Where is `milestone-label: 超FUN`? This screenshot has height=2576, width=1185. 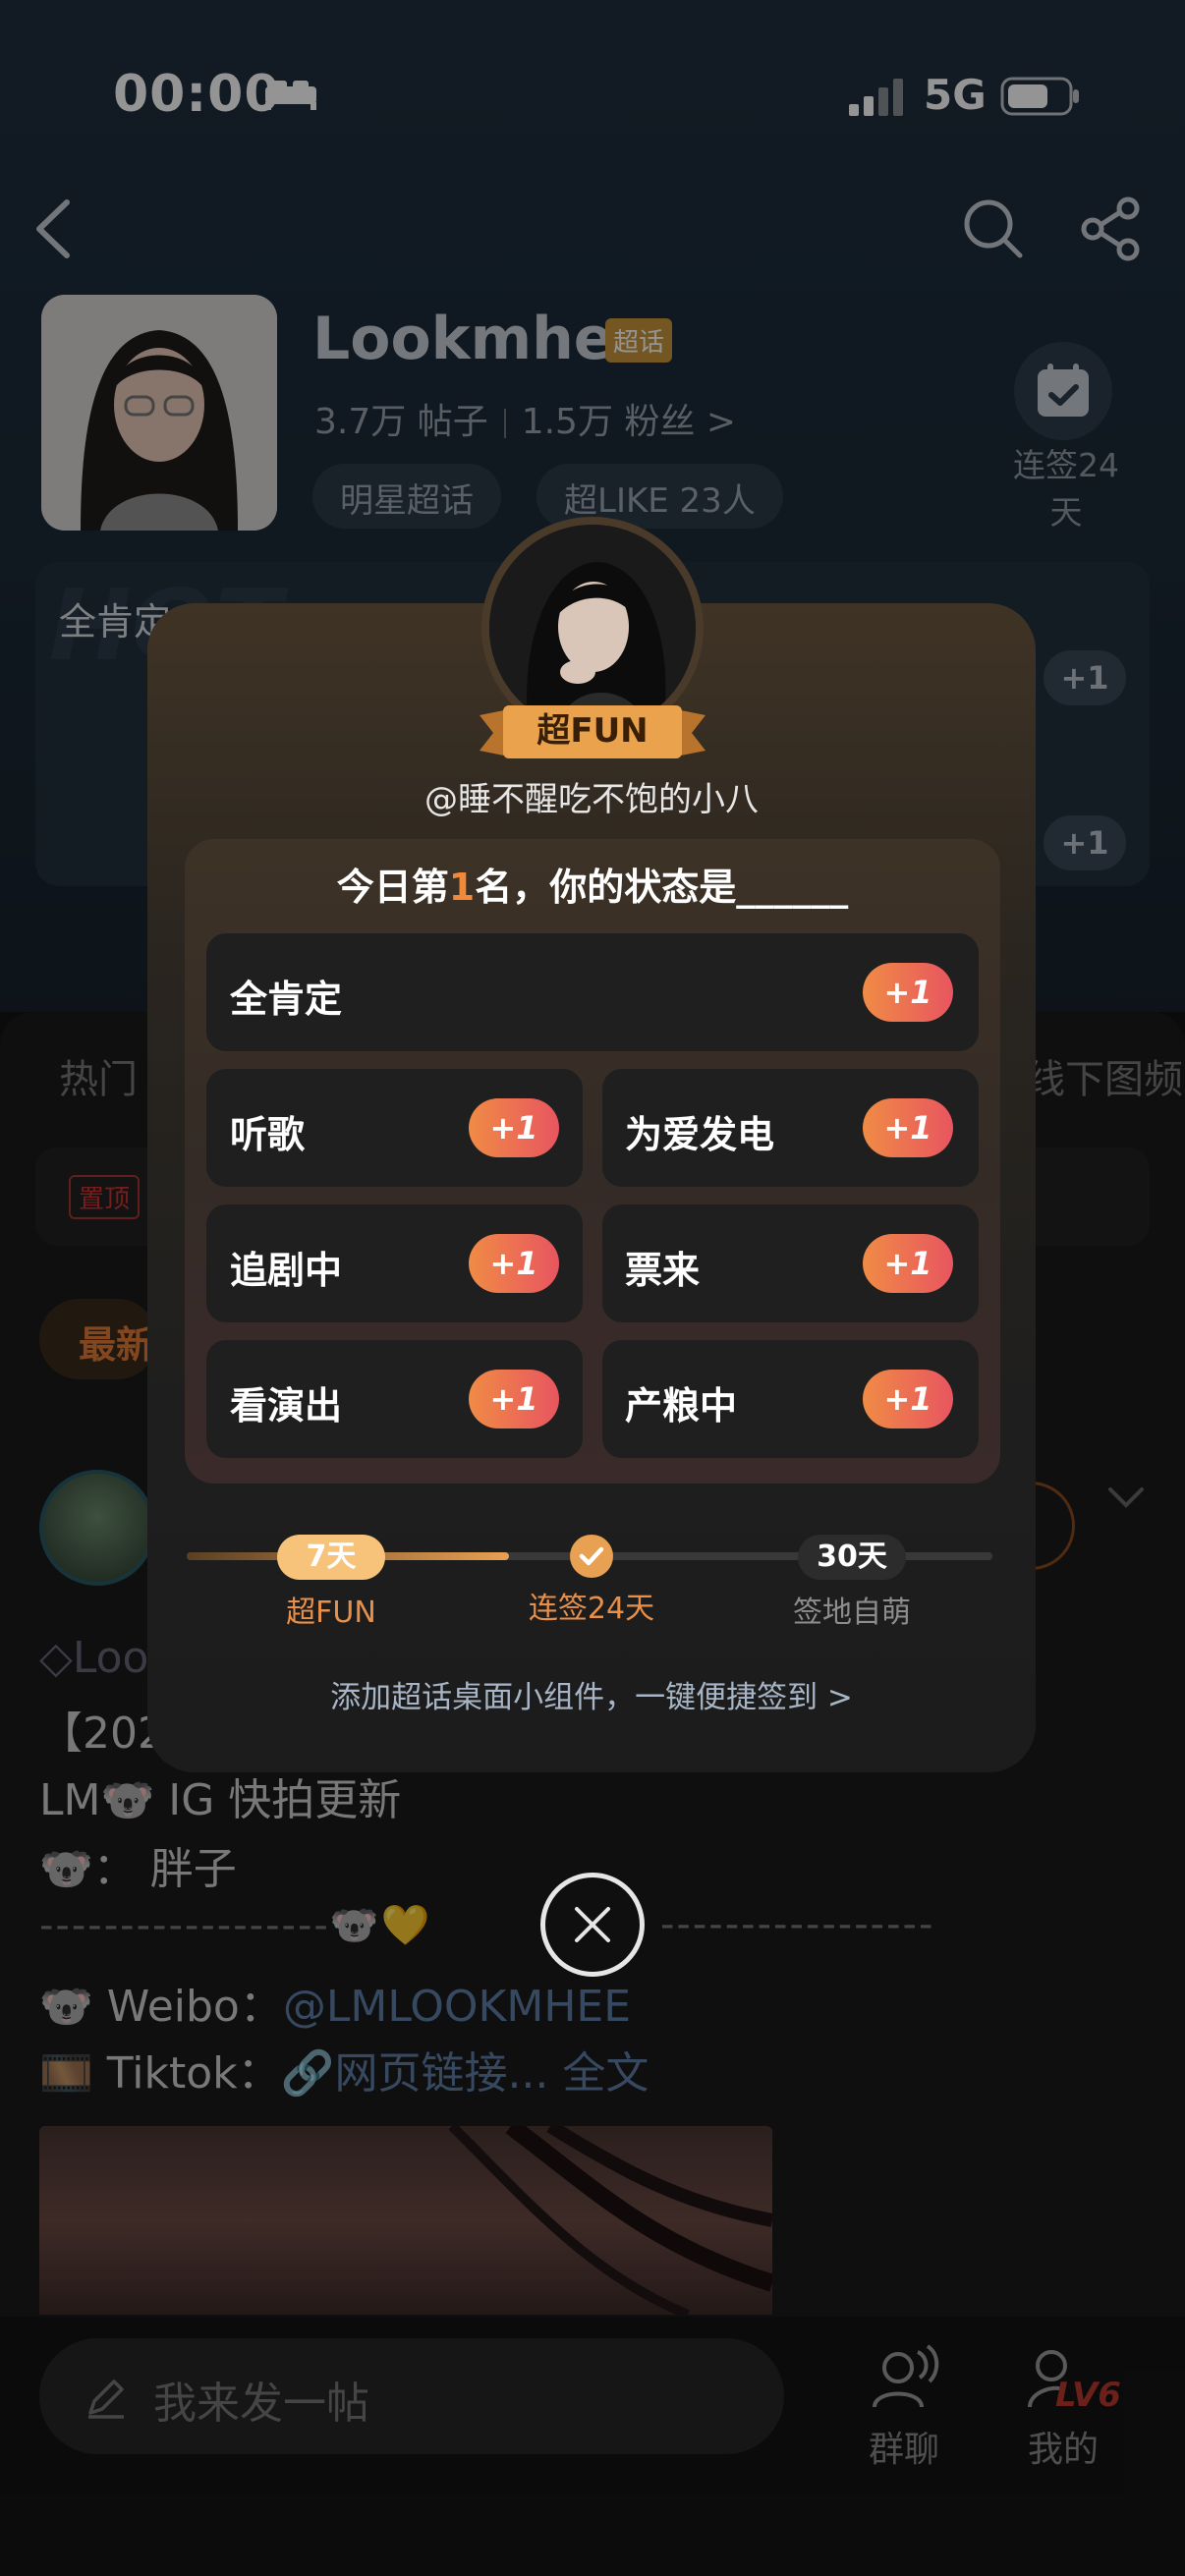
milestone-label: 超FUN is located at coordinates (331, 1613).